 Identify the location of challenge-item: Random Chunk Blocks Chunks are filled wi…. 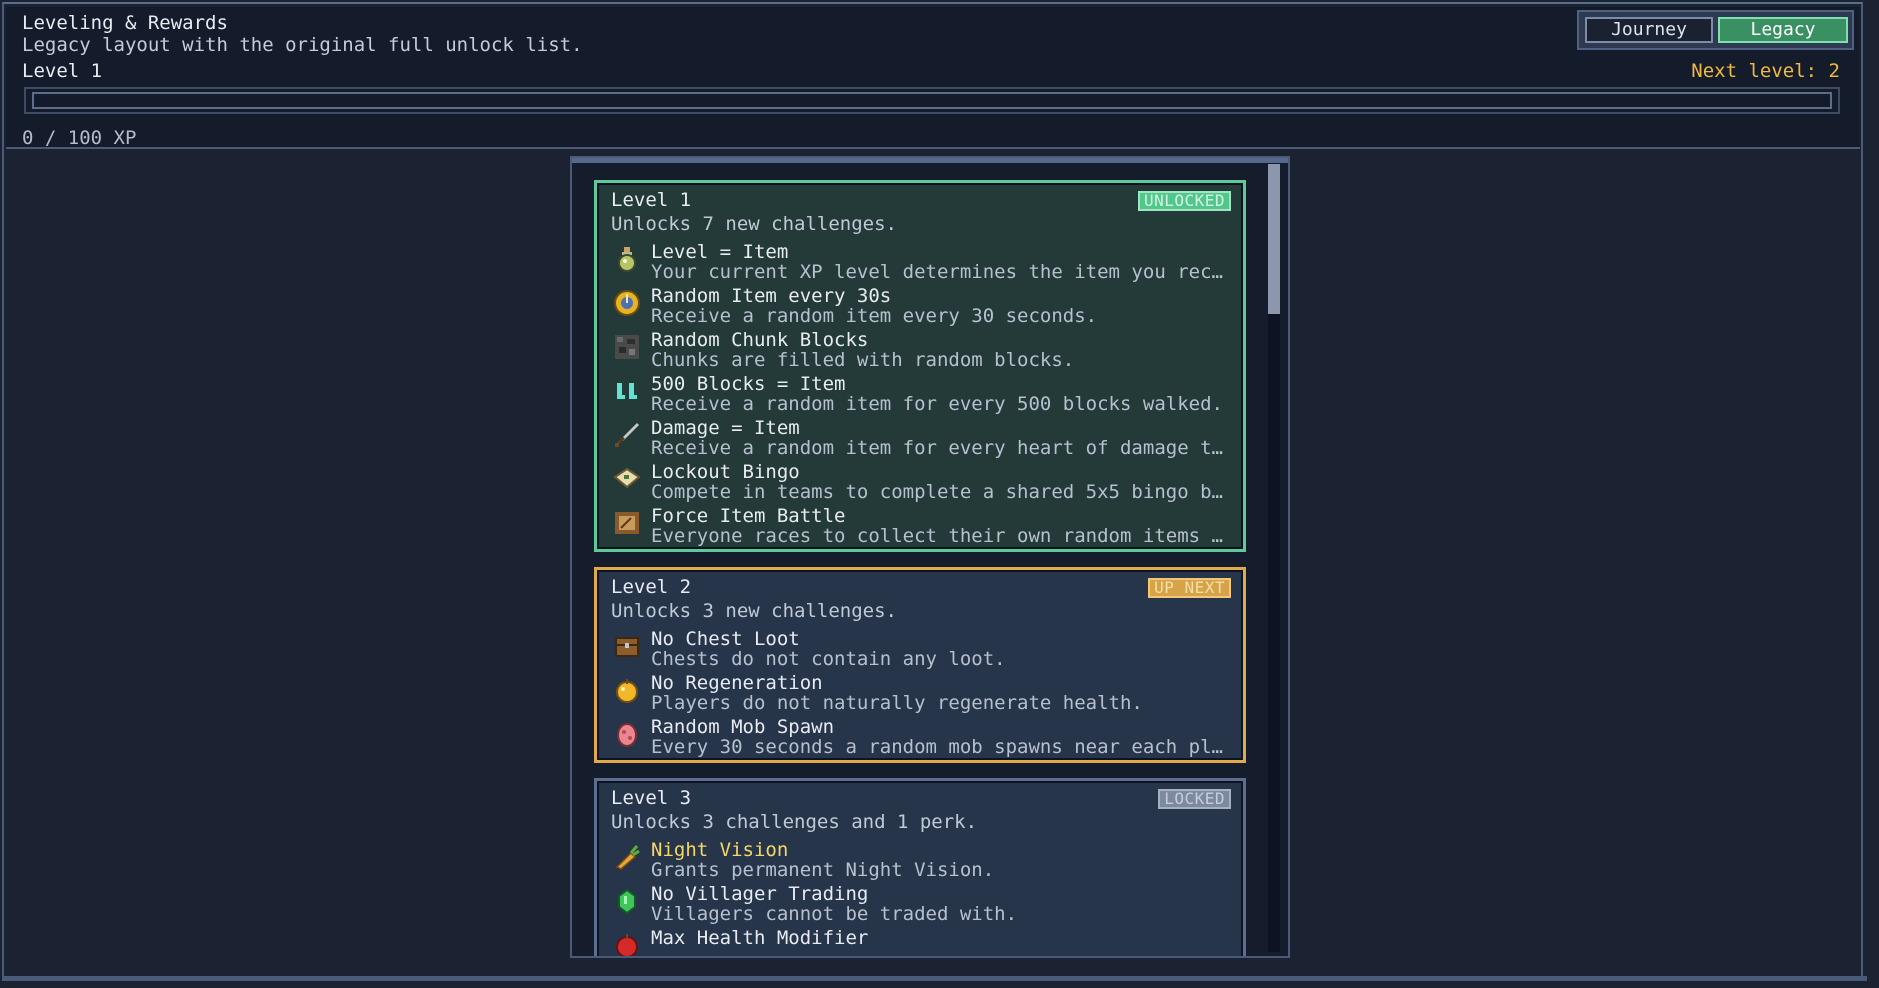
(921, 351).